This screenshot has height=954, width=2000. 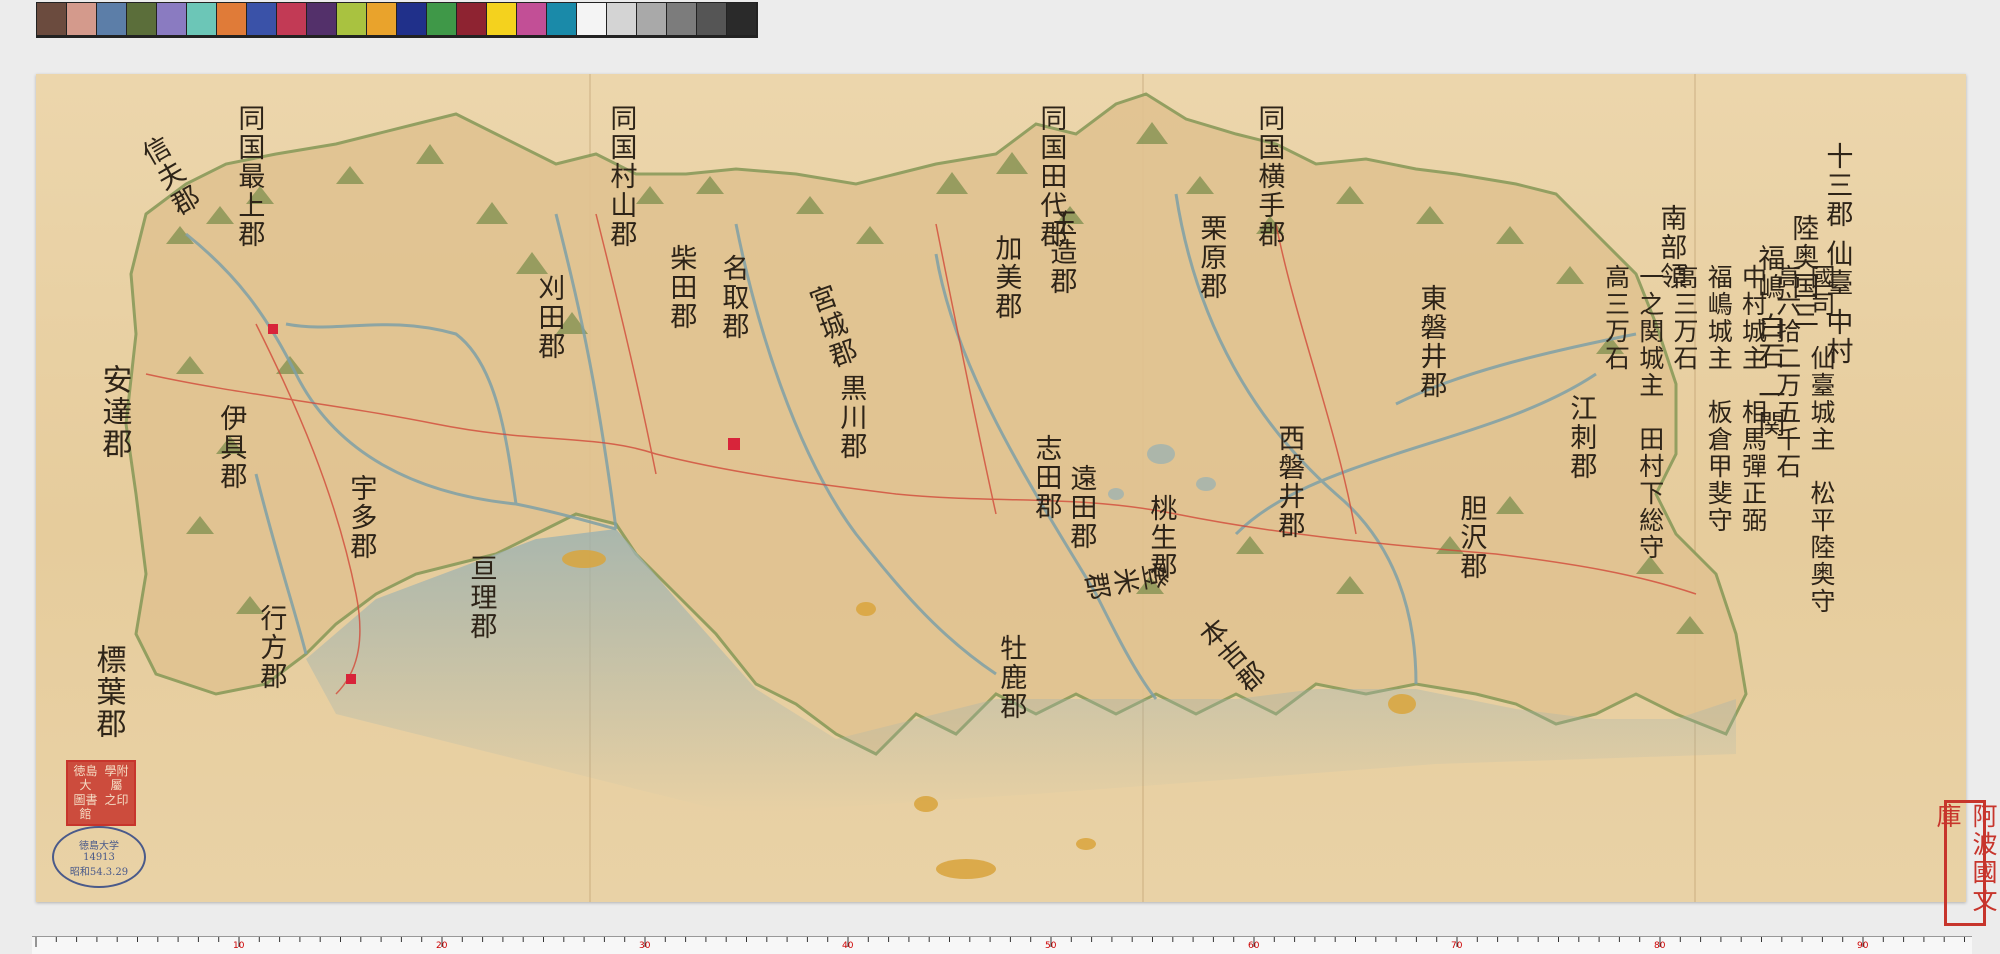 I want to click on color-calibration-target, so click(x=397, y=20).